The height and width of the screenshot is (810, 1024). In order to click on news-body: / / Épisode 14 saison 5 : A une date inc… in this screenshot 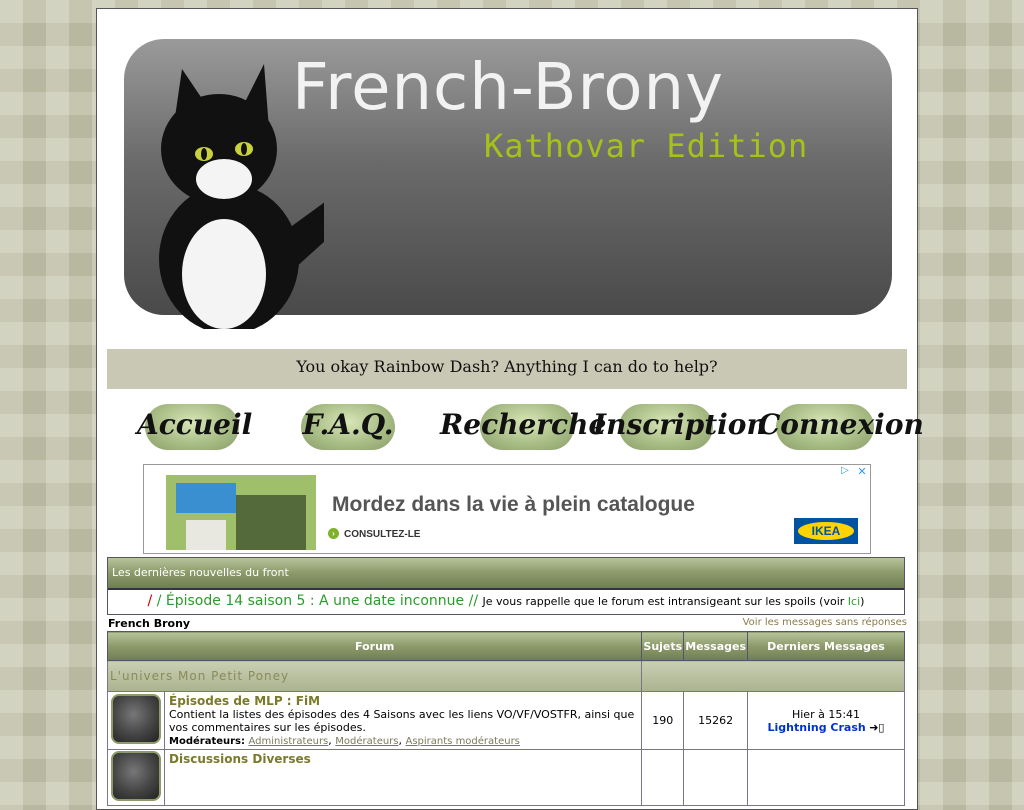, I will do `click(506, 601)`.